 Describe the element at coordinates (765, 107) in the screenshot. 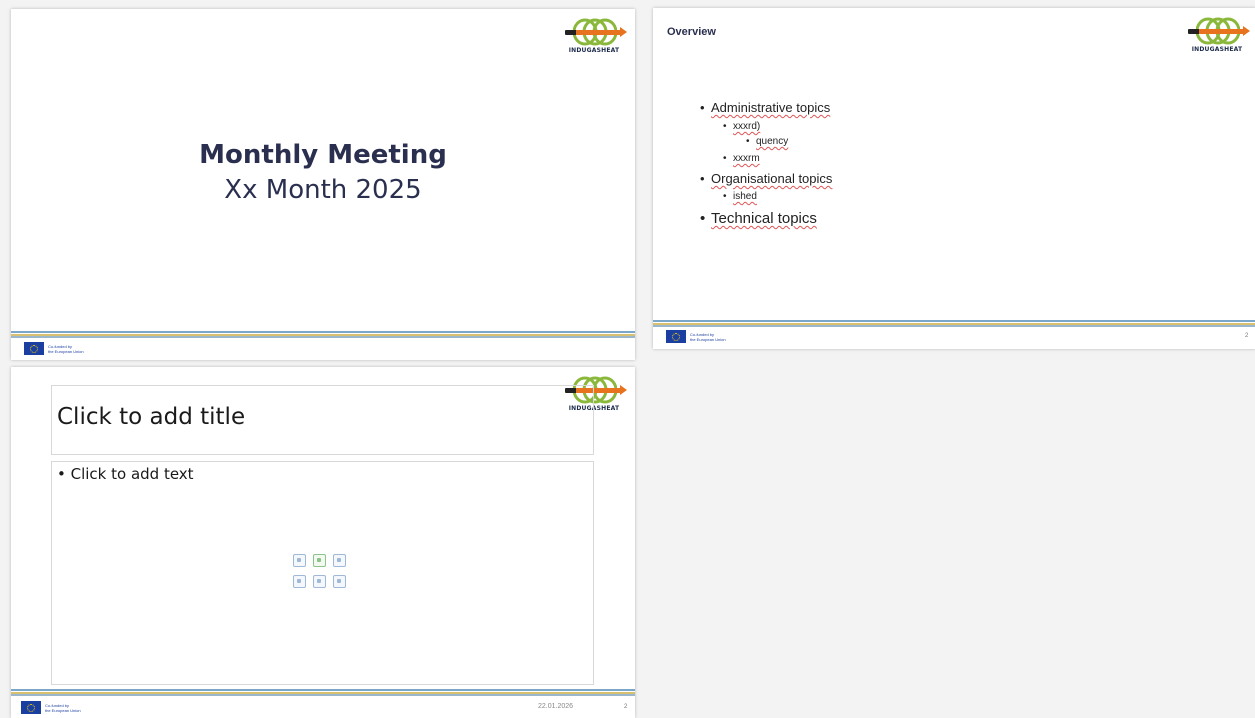

I see `list-item: Administrative topics` at that location.